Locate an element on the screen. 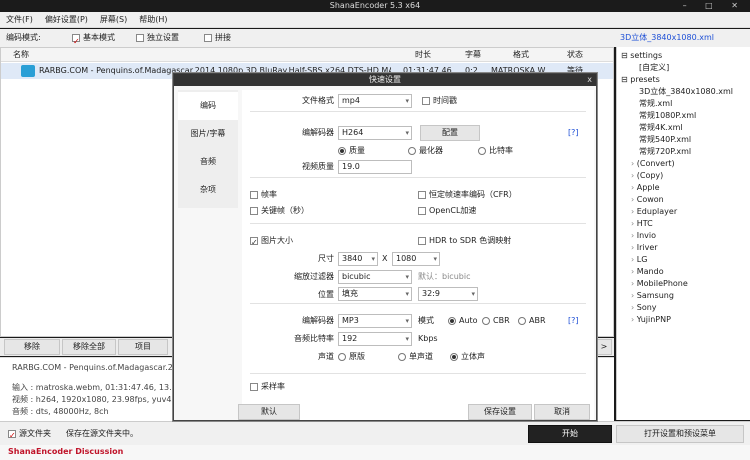  tree-item: › HTC is located at coordinates (642, 224).